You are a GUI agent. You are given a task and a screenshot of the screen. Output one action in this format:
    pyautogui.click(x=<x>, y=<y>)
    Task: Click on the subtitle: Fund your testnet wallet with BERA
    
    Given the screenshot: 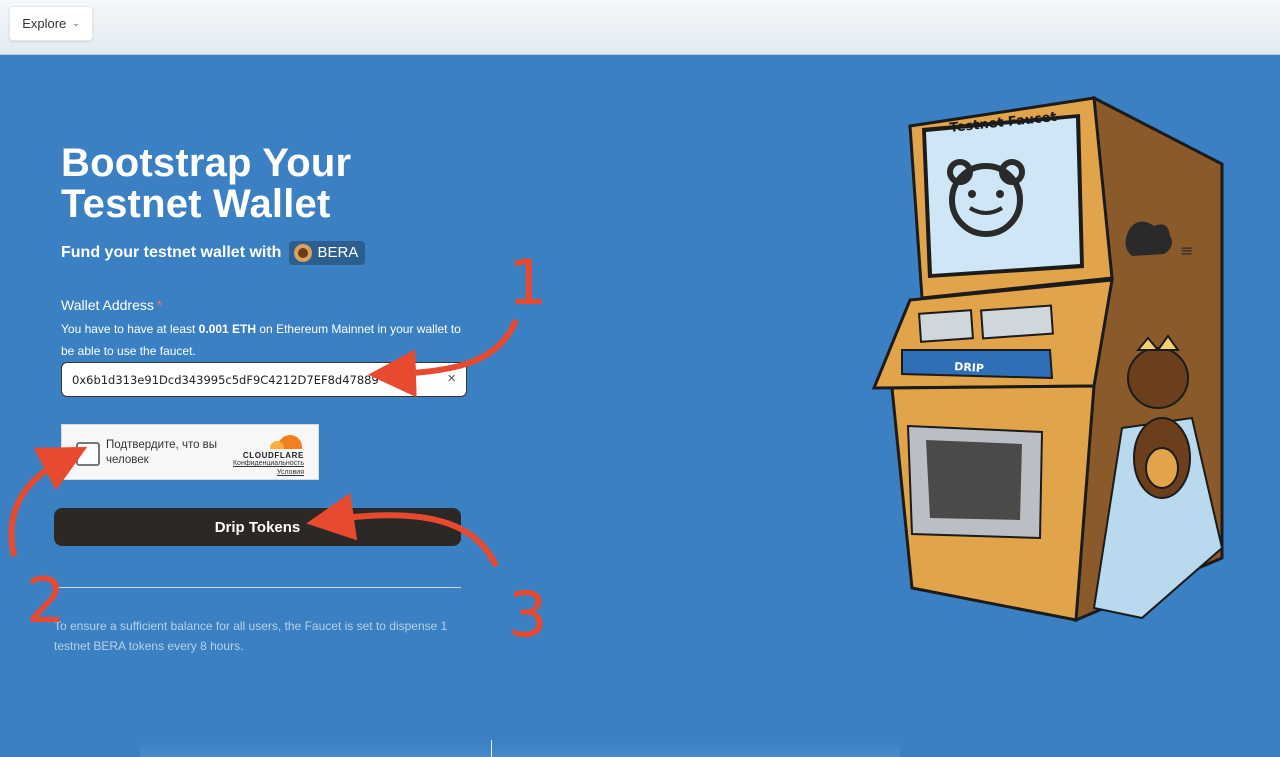 What is the action you would take?
    pyautogui.click(x=213, y=252)
    